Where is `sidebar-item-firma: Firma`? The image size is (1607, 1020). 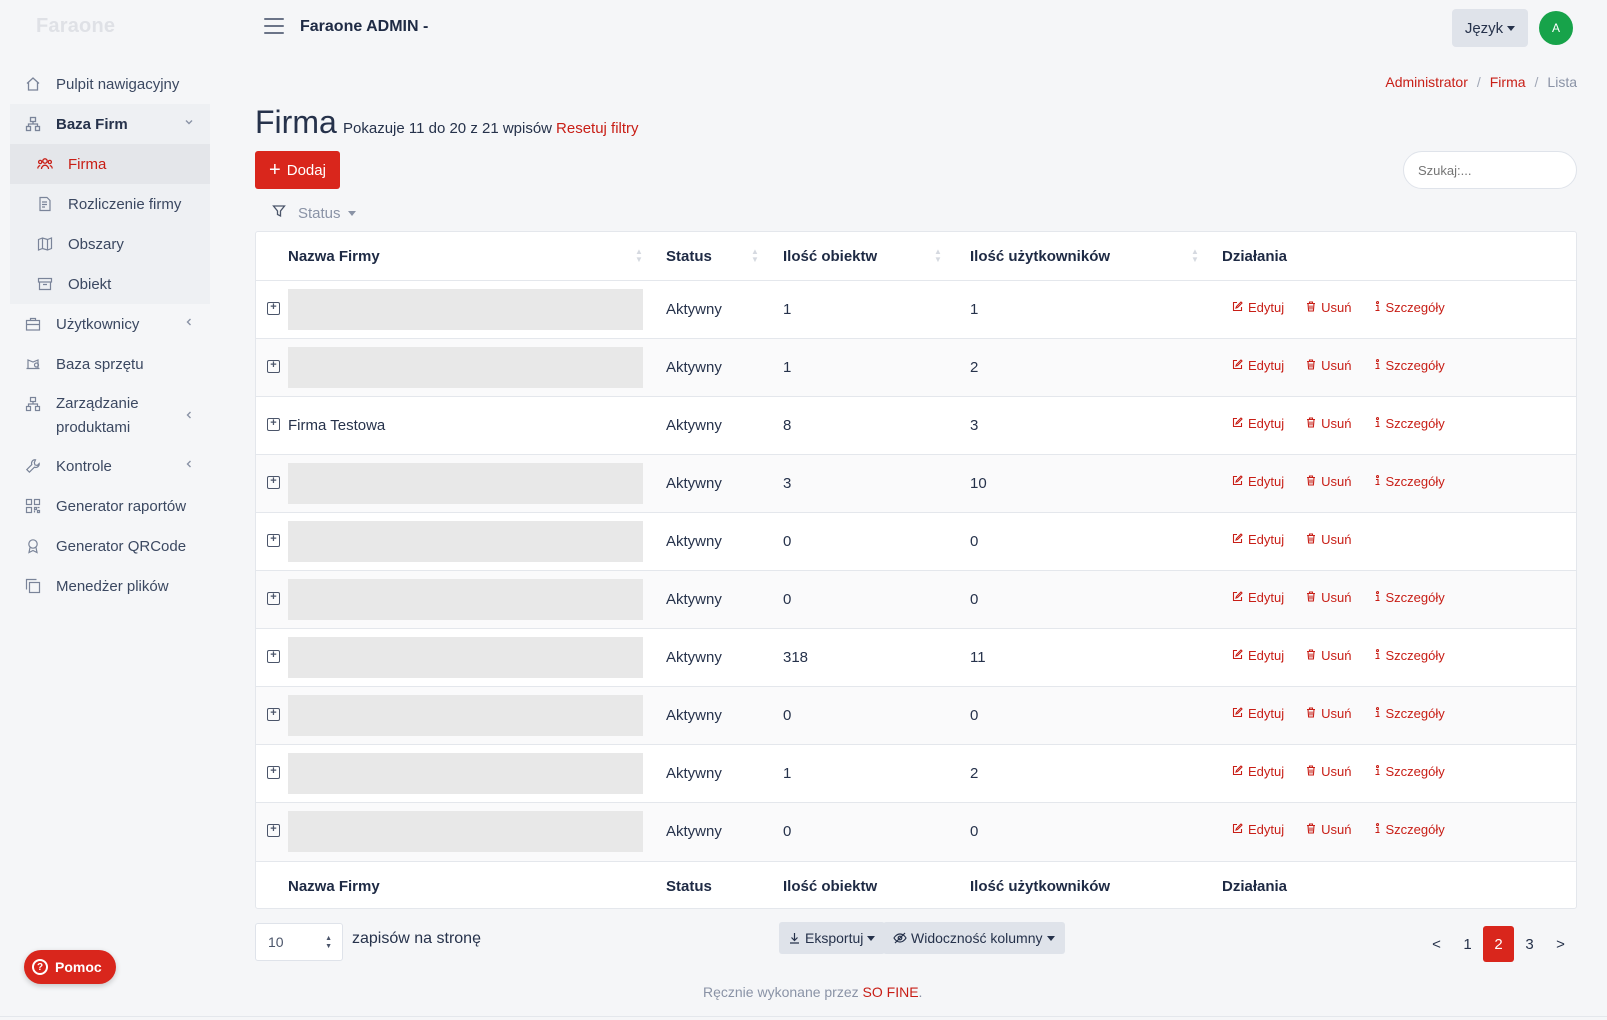 sidebar-item-firma: Firma is located at coordinates (110, 164).